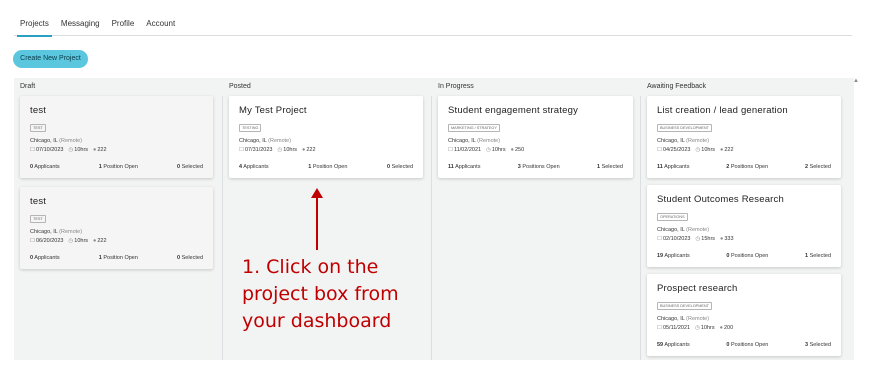 The width and height of the screenshot is (875, 374). Describe the element at coordinates (32, 167) in the screenshot. I see `applicants-count: 0` at that location.